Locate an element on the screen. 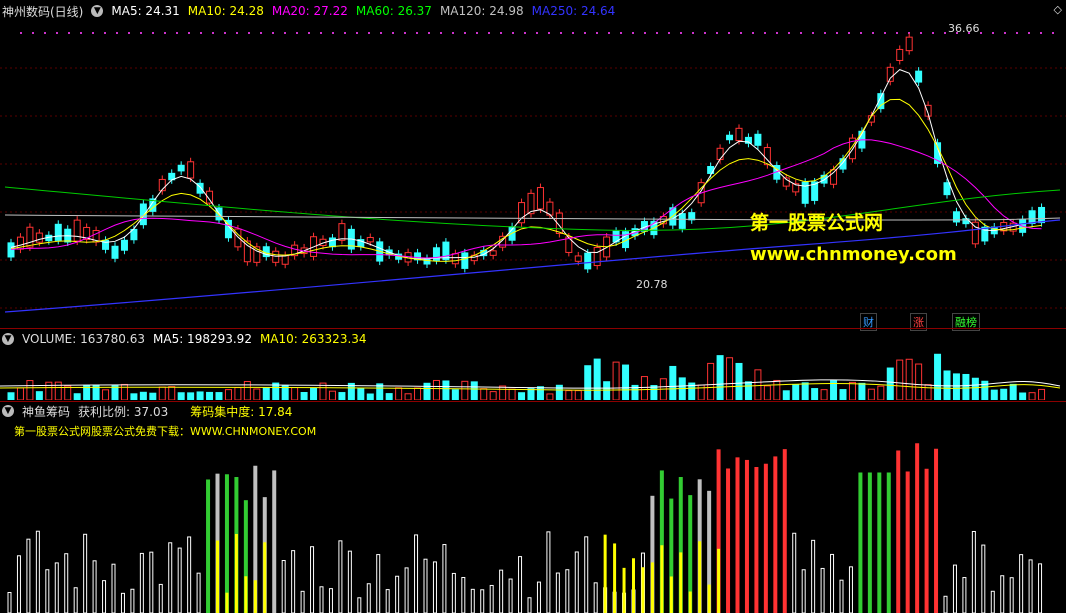 This screenshot has height=613, width=1066. volume-chart is located at coordinates (533, 374).